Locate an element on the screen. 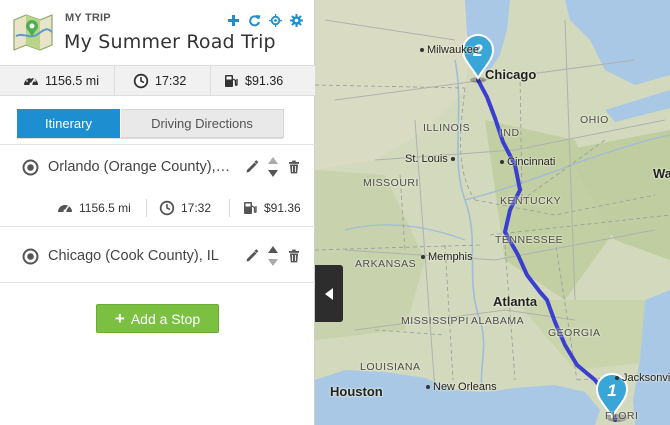 This screenshot has height=425, width=670. trip-cost-value: $91.36 is located at coordinates (264, 80).